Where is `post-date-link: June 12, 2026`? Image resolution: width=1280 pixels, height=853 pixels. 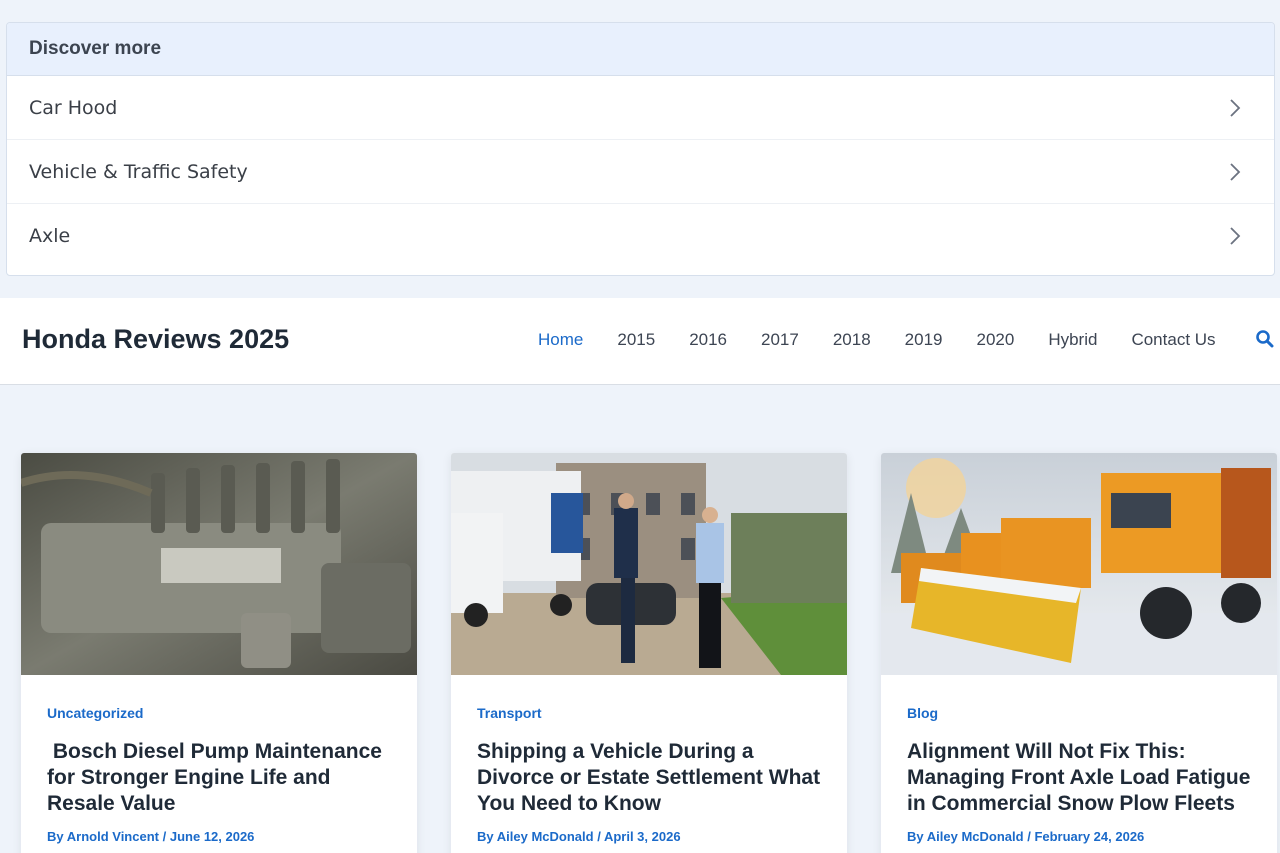 post-date-link: June 12, 2026 is located at coordinates (212, 836).